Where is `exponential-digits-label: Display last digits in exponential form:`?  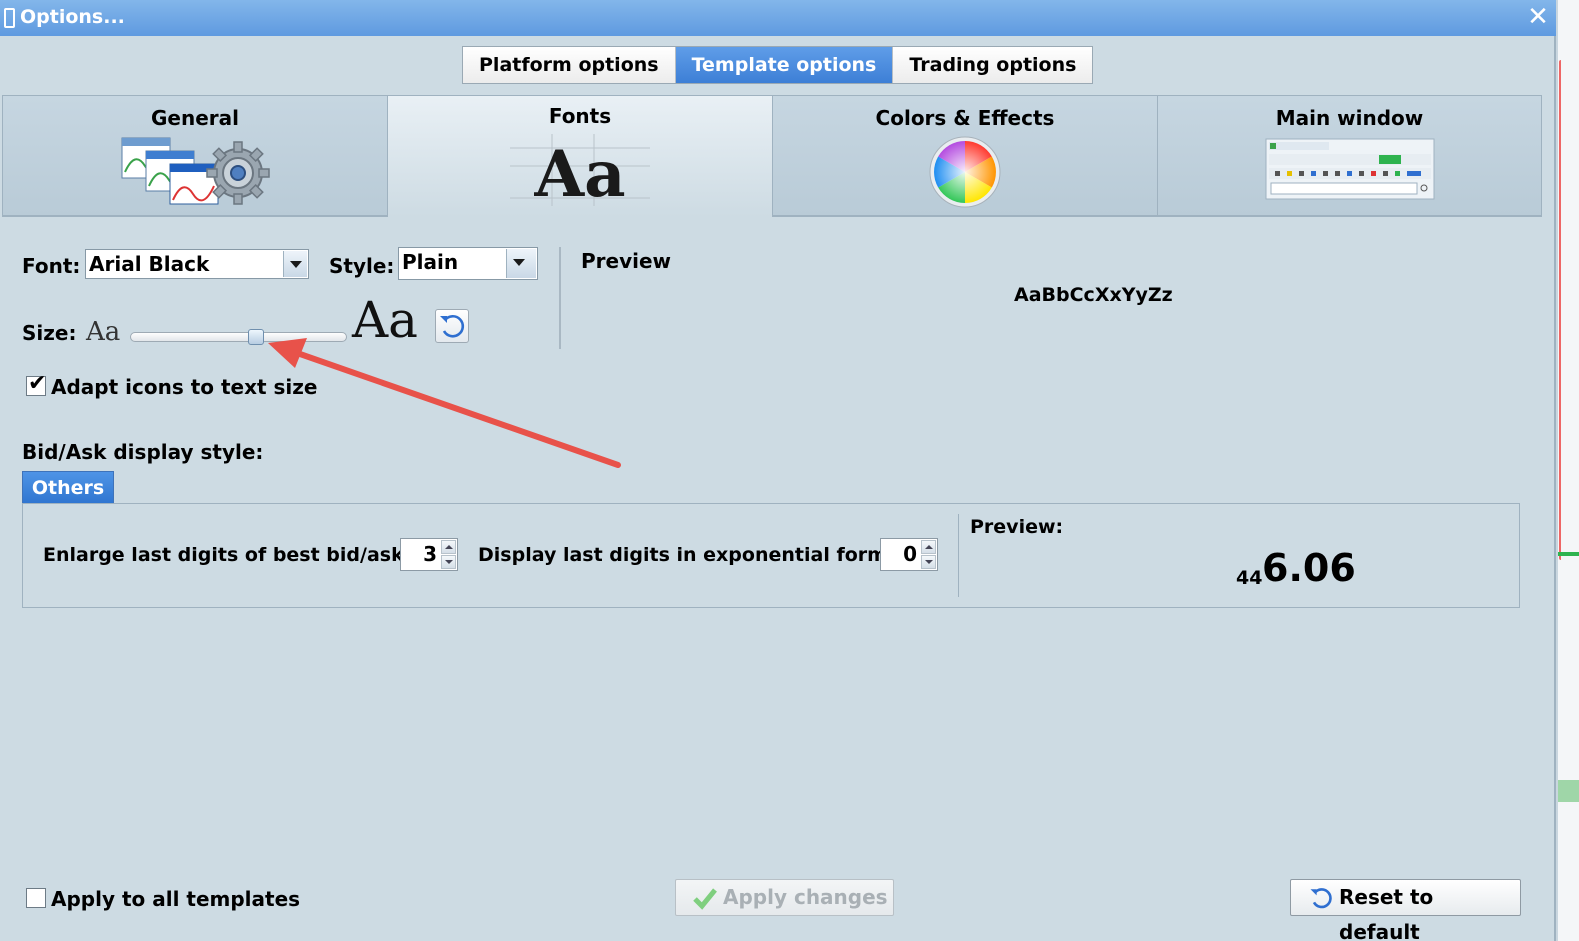
exponential-digits-label: Display last digits in exponential form: is located at coordinates (686, 555).